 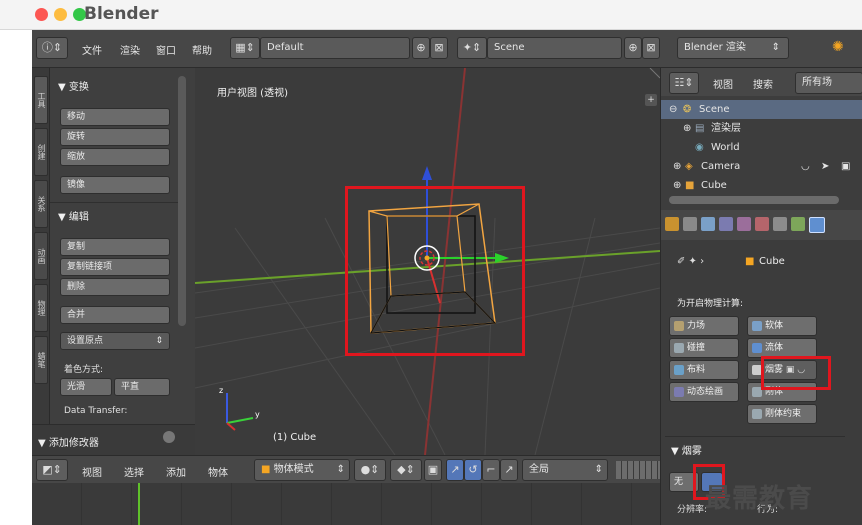 What do you see at coordinates (733, 48) in the screenshot?
I see `render-engine-select: Blender 渲染 ⇕` at bounding box center [733, 48].